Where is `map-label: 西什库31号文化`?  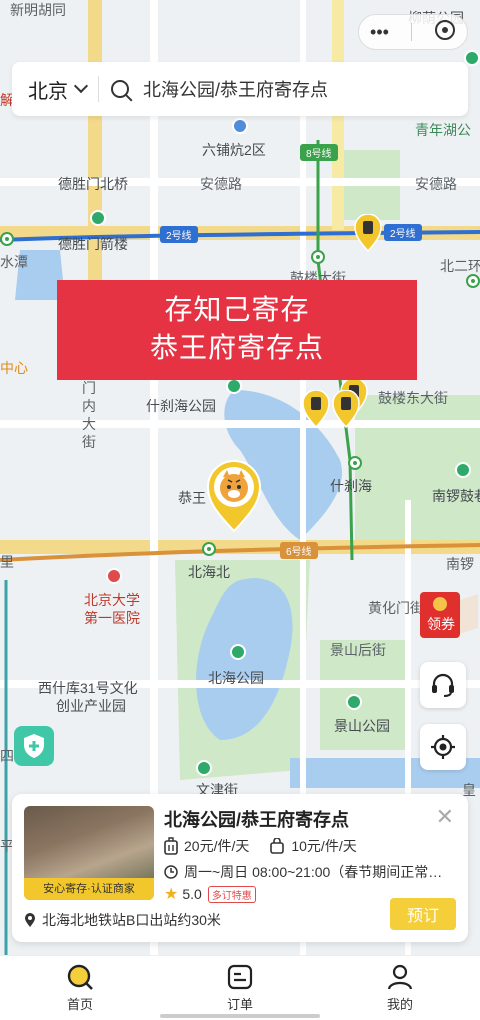 map-label: 西什库31号文化 is located at coordinates (88, 688).